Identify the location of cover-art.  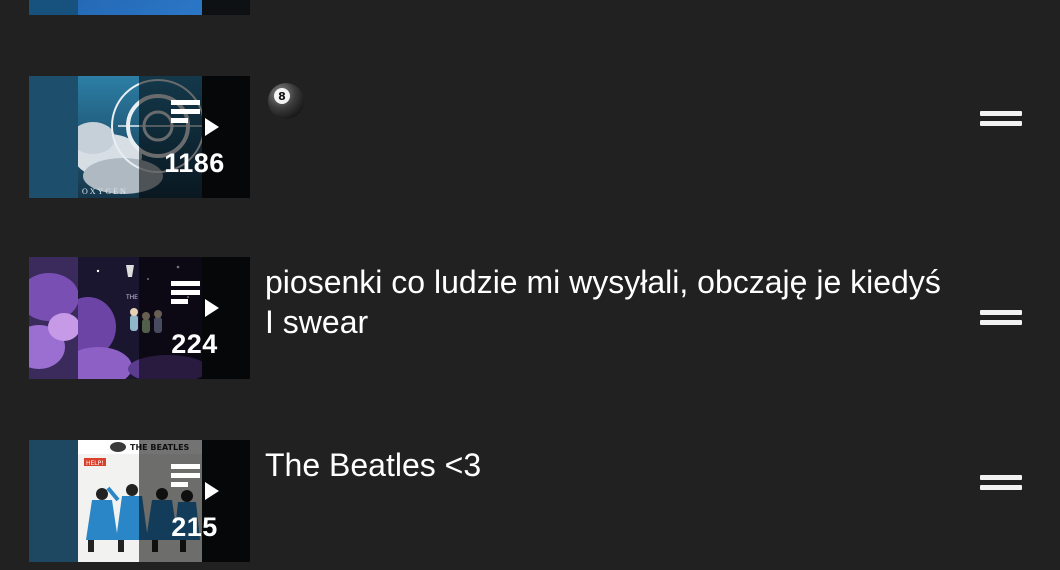
(140, 7).